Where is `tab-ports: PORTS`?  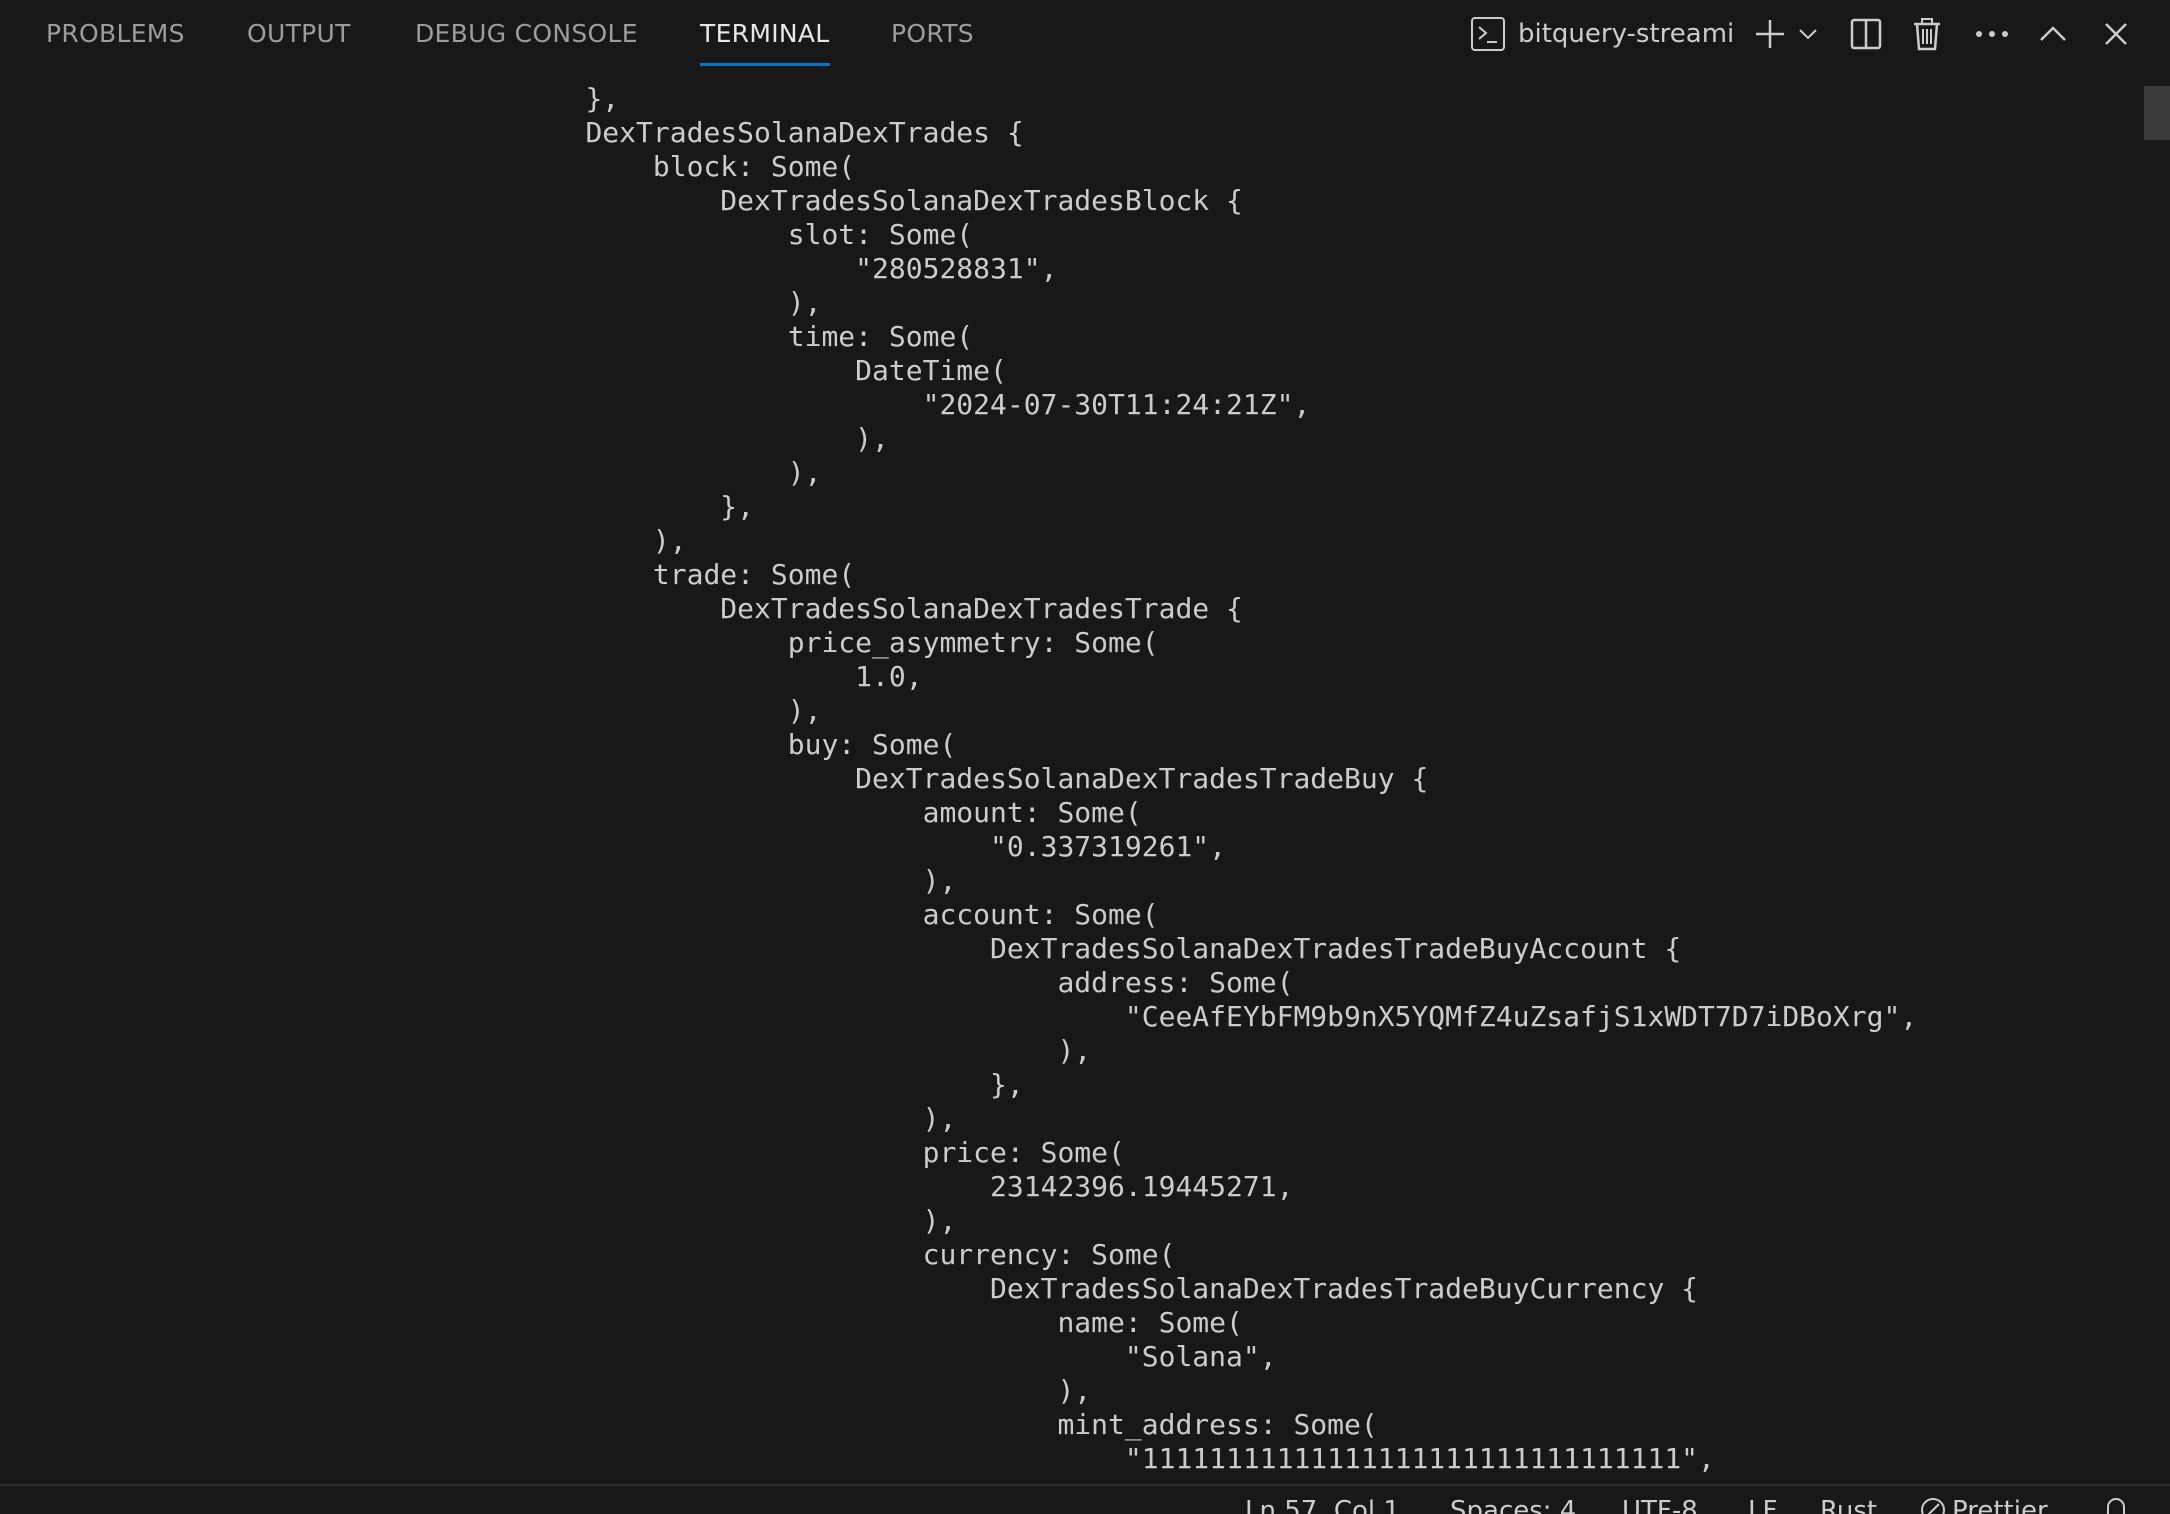
tab-ports: PORTS is located at coordinates (932, 34).